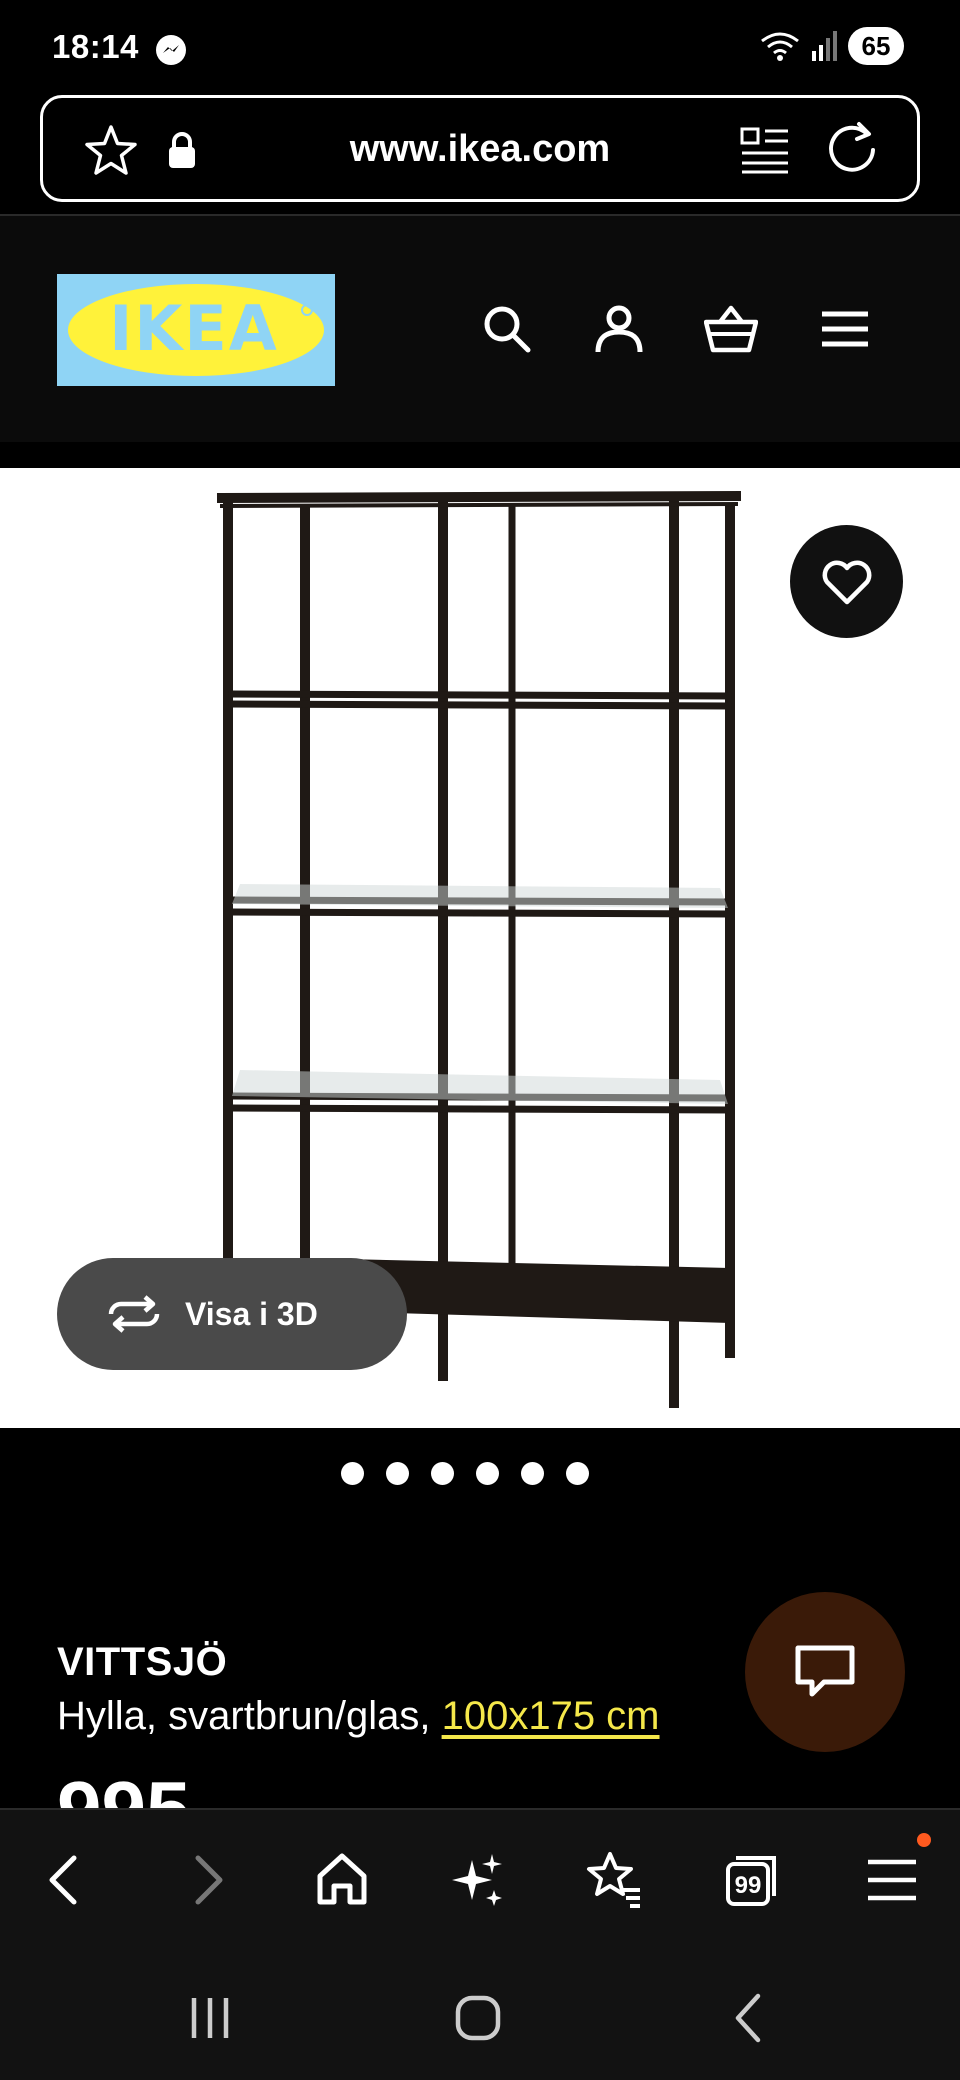  I want to click on site-header: IKEA, so click(480, 329).